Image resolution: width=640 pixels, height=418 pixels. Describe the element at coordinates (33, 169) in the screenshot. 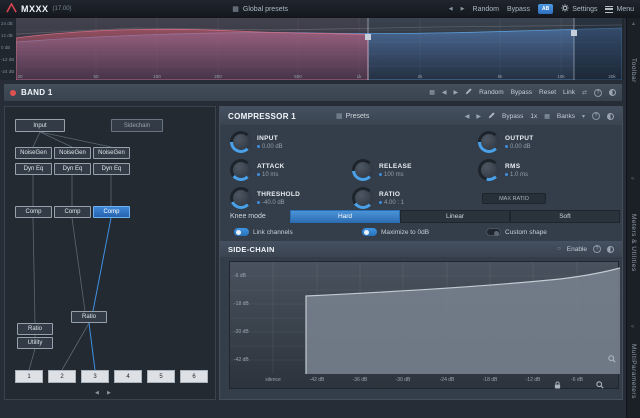

I see `node-dyneq-1: Dyn Eq` at that location.